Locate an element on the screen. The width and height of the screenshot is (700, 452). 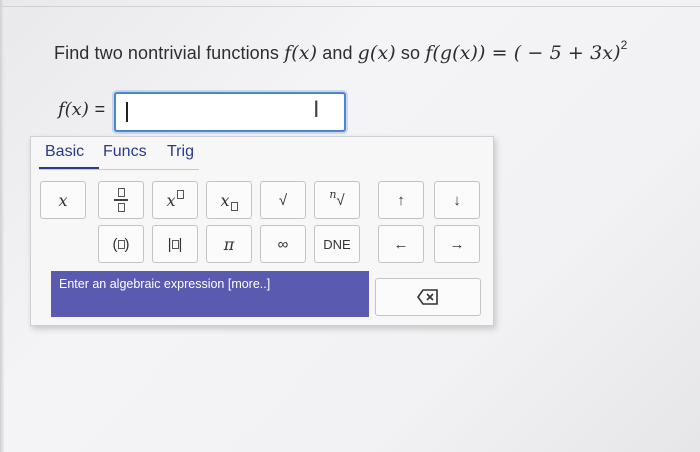
answer-equals: = is located at coordinates (100, 109).